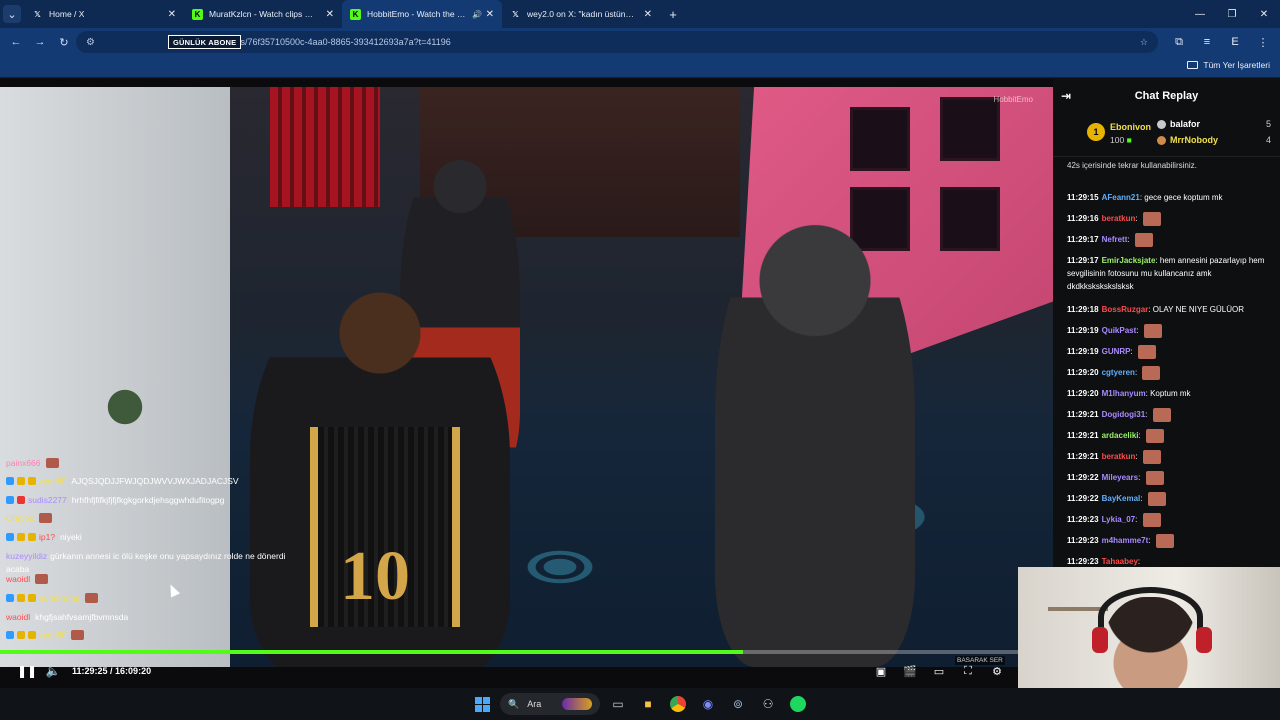 This screenshot has height=720, width=1280. Describe the element at coordinates (618, 704) in the screenshot. I see `task-view-icon: ▭` at that location.